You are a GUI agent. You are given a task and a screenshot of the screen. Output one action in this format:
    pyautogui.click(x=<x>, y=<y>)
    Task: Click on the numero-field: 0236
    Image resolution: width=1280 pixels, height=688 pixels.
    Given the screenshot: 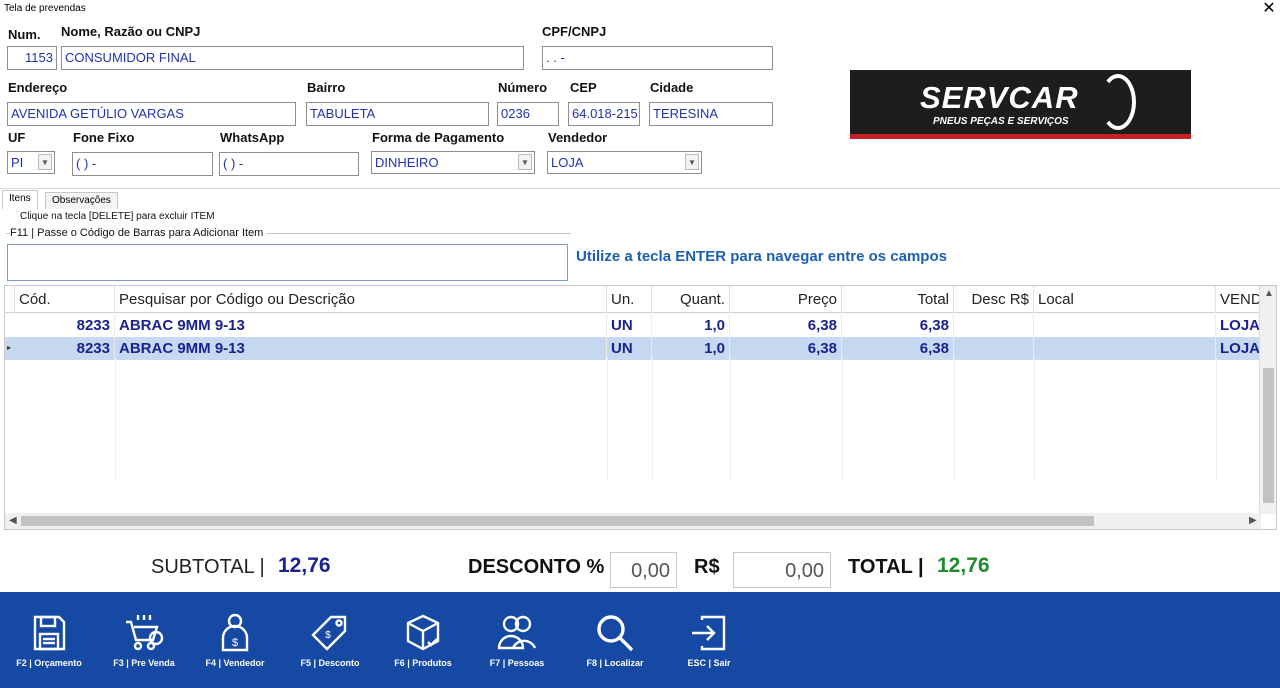 What is the action you would take?
    pyautogui.click(x=528, y=114)
    